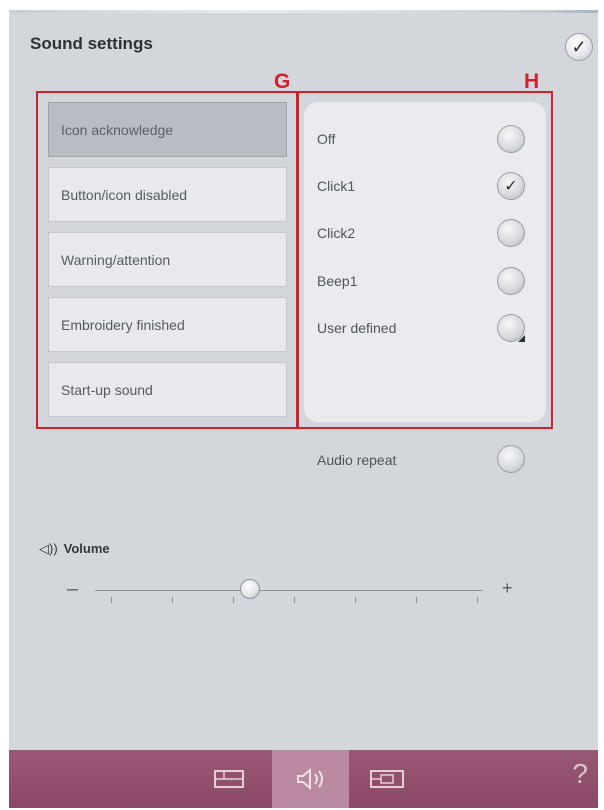 This screenshot has height=810, width=604. What do you see at coordinates (86, 548) in the screenshot?
I see `volume-label-text: Volume` at bounding box center [86, 548].